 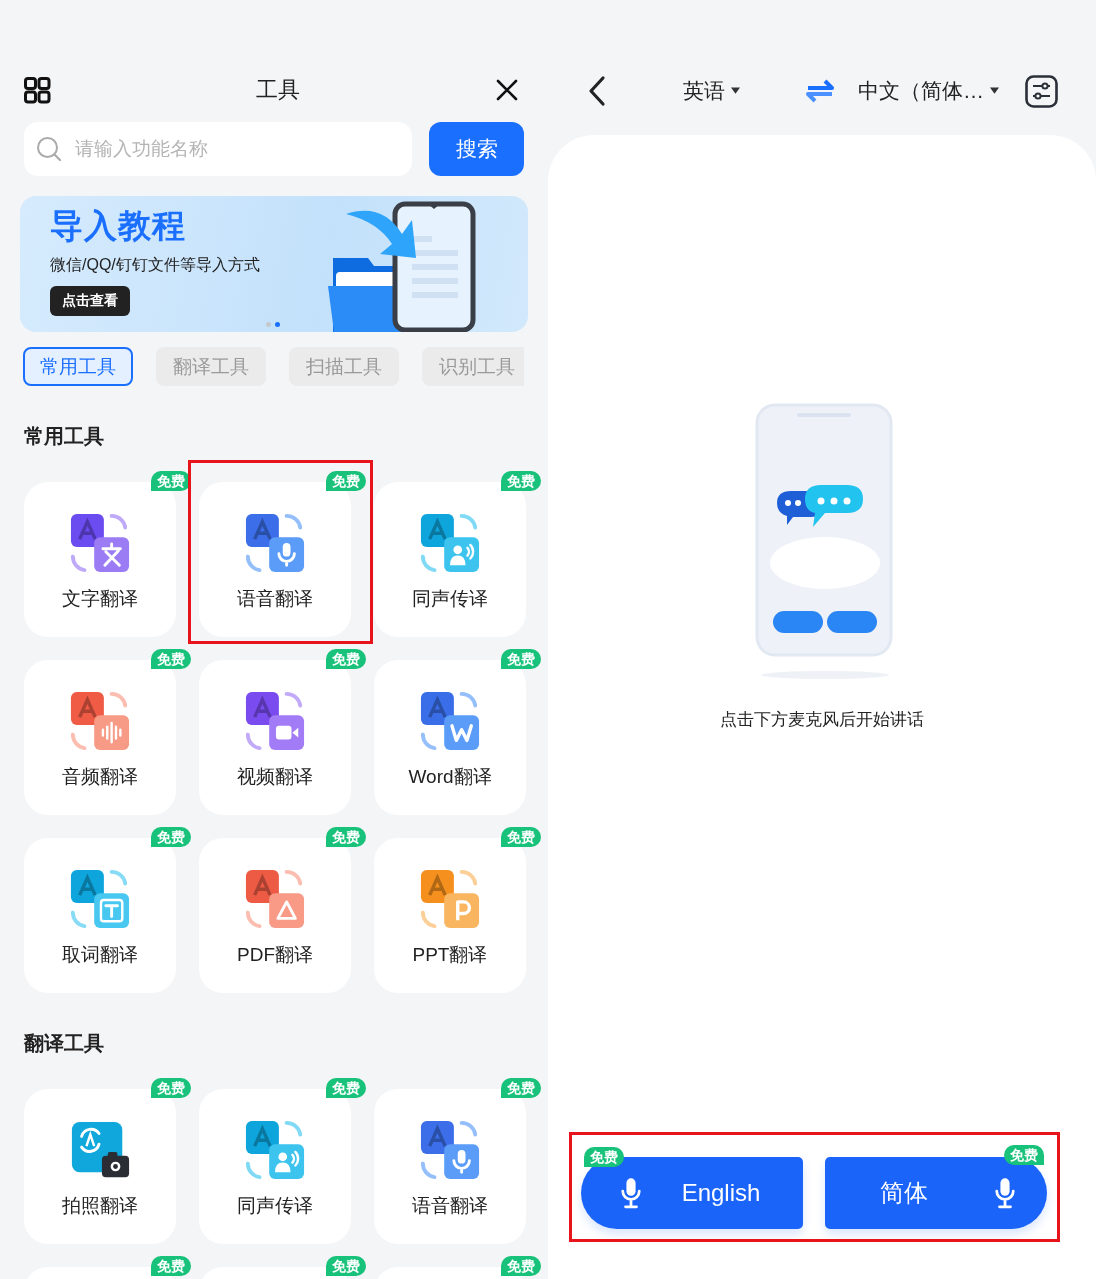 I want to click on search-field: 请输入功能名称, so click(x=218, y=149).